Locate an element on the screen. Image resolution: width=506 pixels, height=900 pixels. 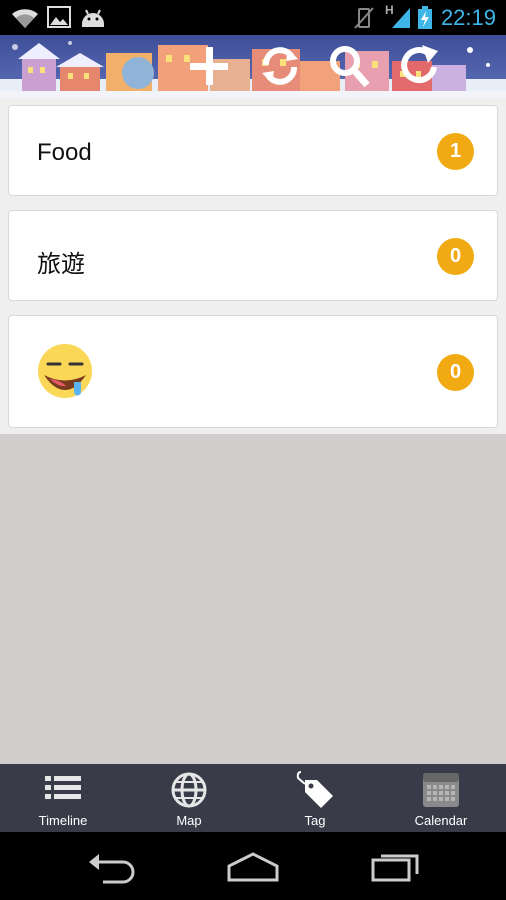
tag-label: Food is located at coordinates (64, 152).